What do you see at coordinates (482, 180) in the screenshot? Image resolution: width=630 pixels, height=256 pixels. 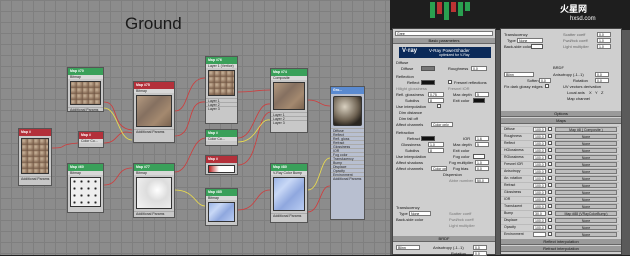 I see `abbe-field: 50.0` at bounding box center [482, 180].